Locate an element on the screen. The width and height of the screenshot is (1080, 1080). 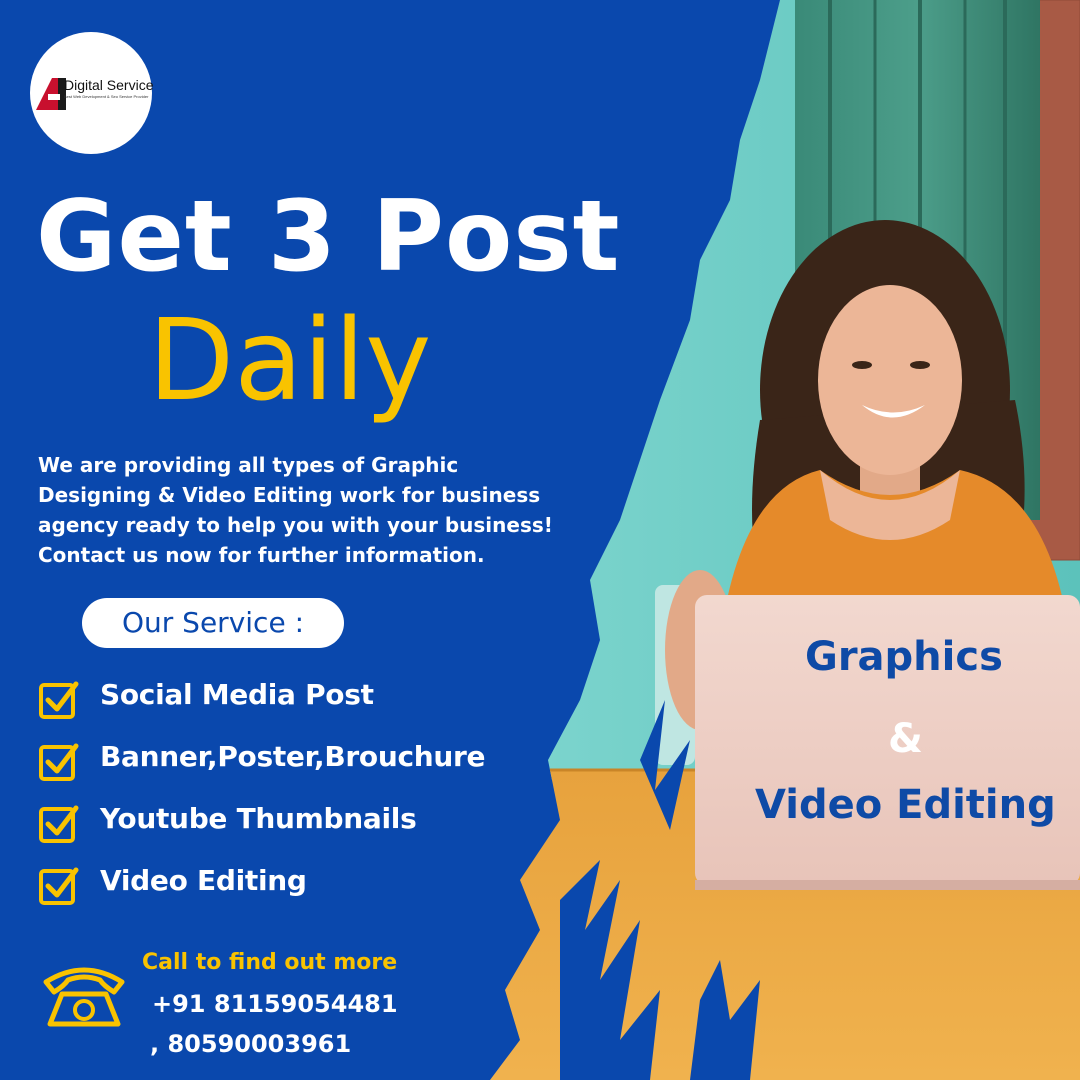
laptop-text-graphics: Graphics is located at coordinates (904, 657).